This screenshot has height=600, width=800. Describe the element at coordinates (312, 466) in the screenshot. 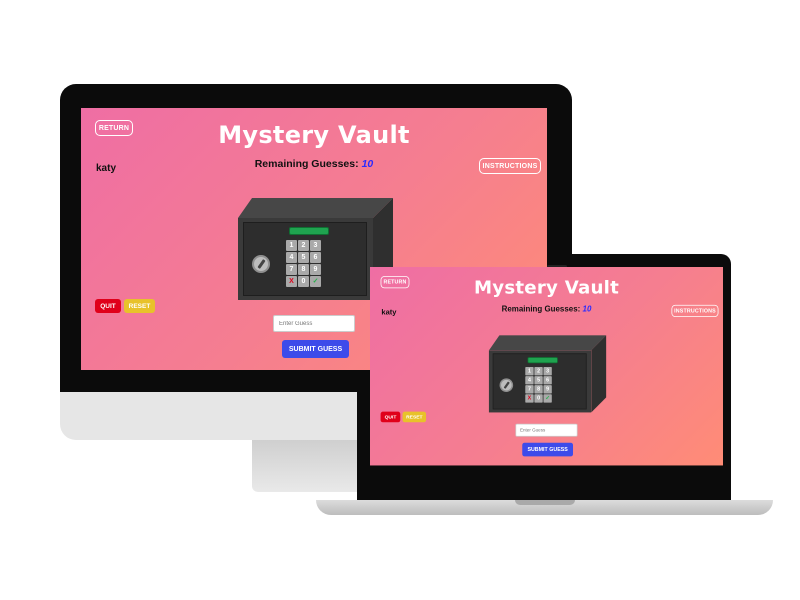

I see `desktop-monitor-stand` at that location.